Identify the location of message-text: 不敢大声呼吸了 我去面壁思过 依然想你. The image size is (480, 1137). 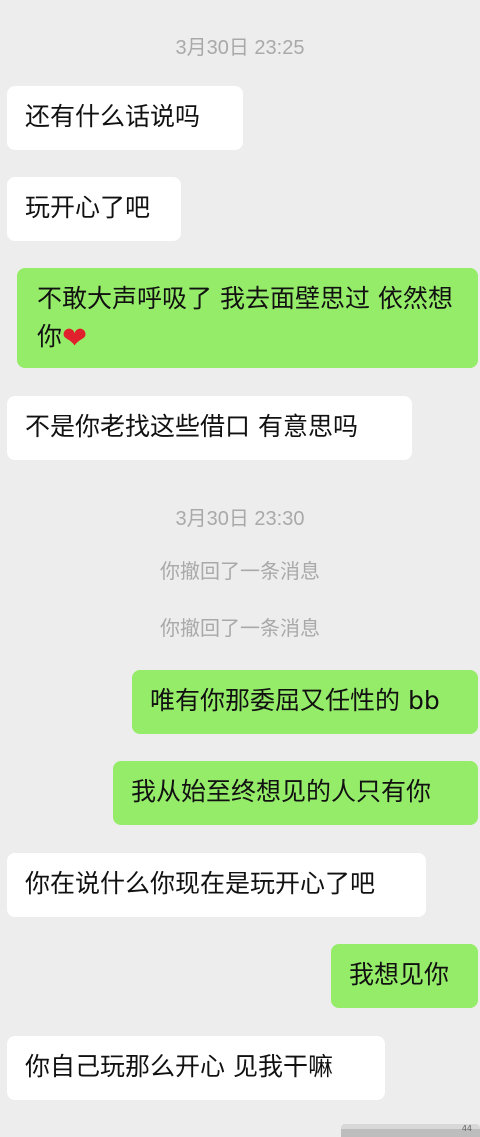
(245, 317).